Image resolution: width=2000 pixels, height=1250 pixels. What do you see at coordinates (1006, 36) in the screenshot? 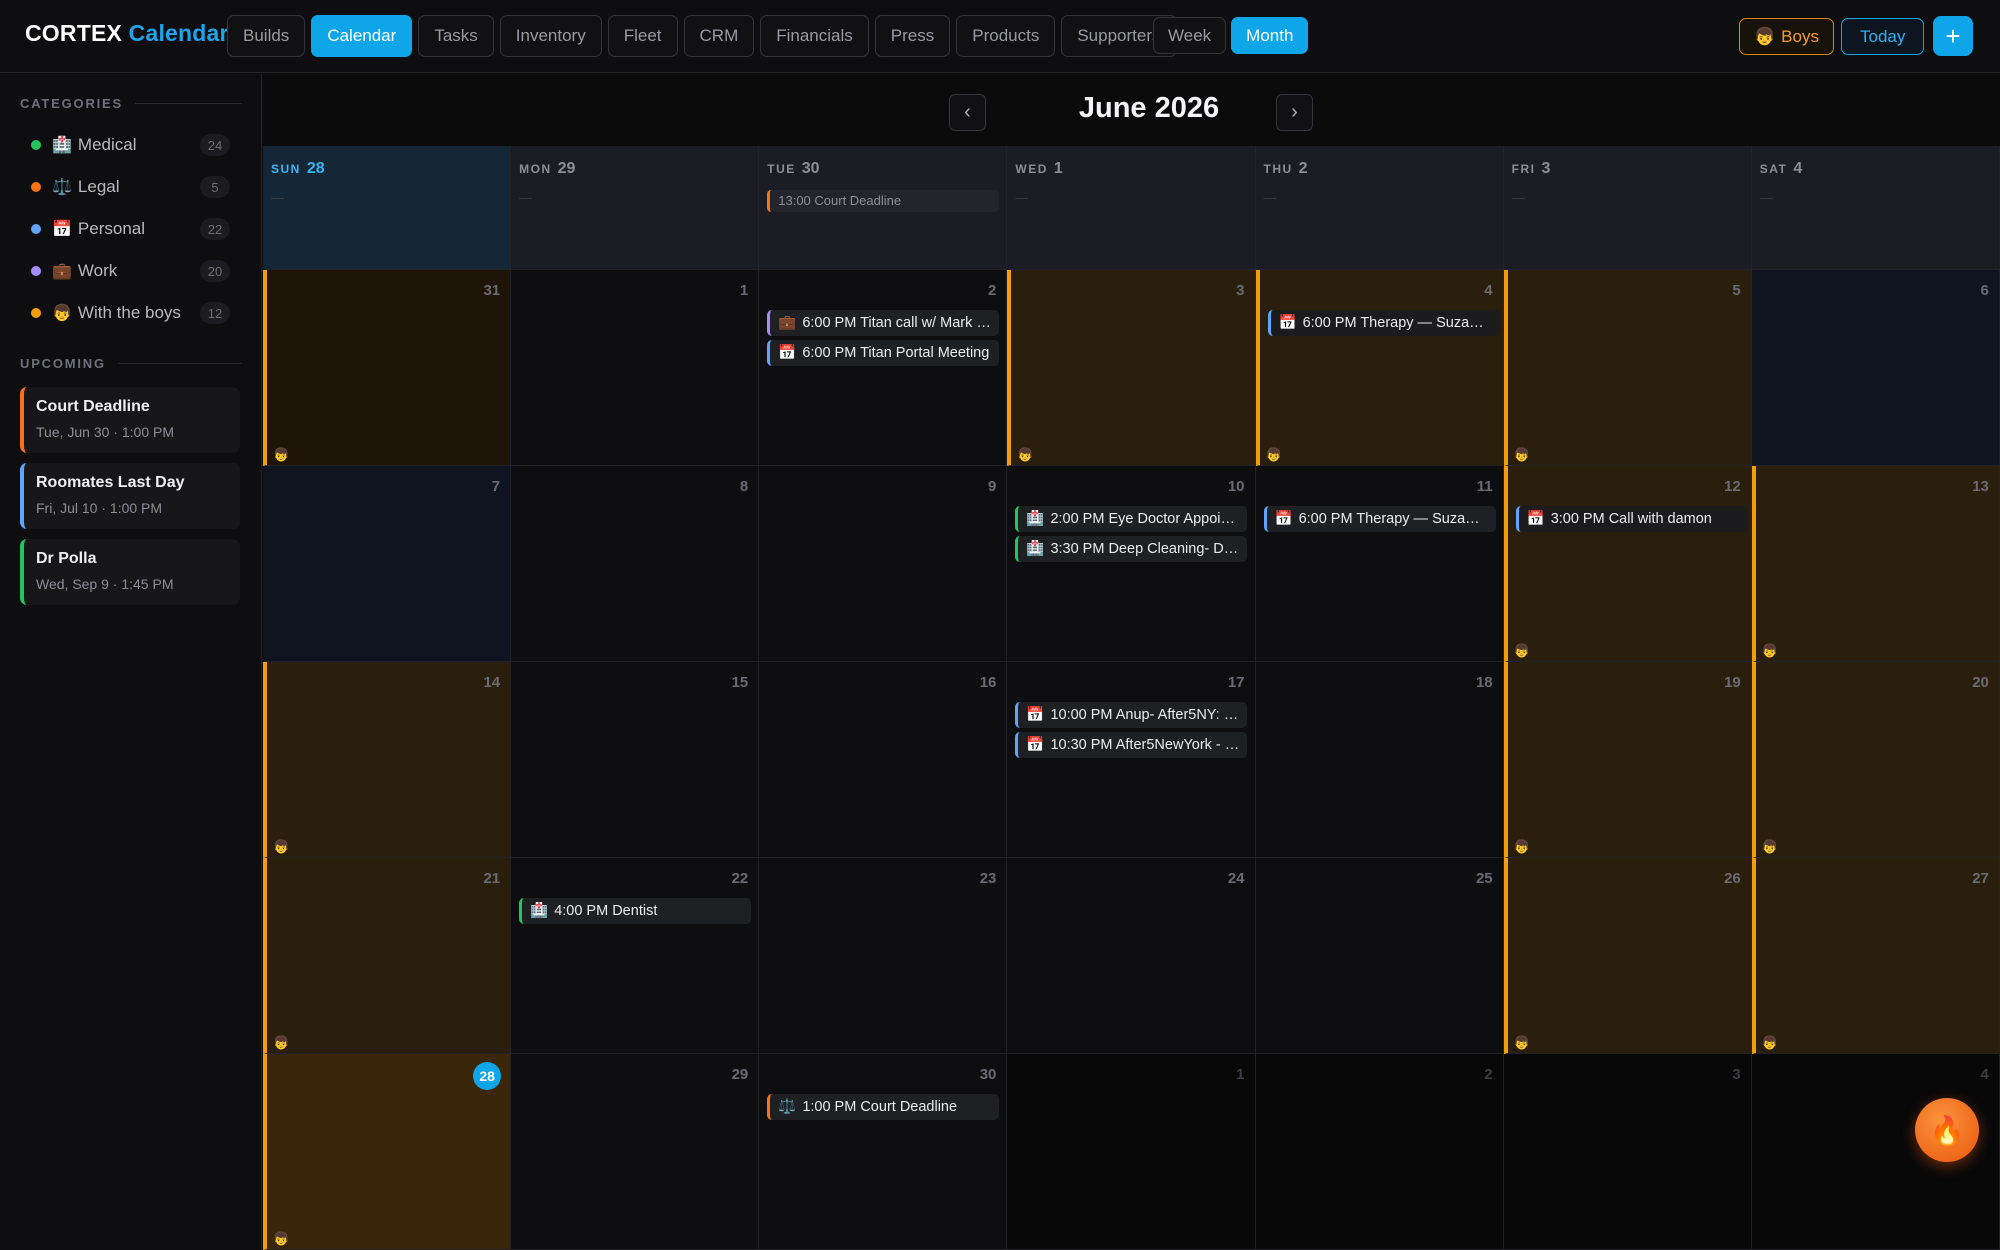
I see `nav-tab-products: Products` at bounding box center [1006, 36].